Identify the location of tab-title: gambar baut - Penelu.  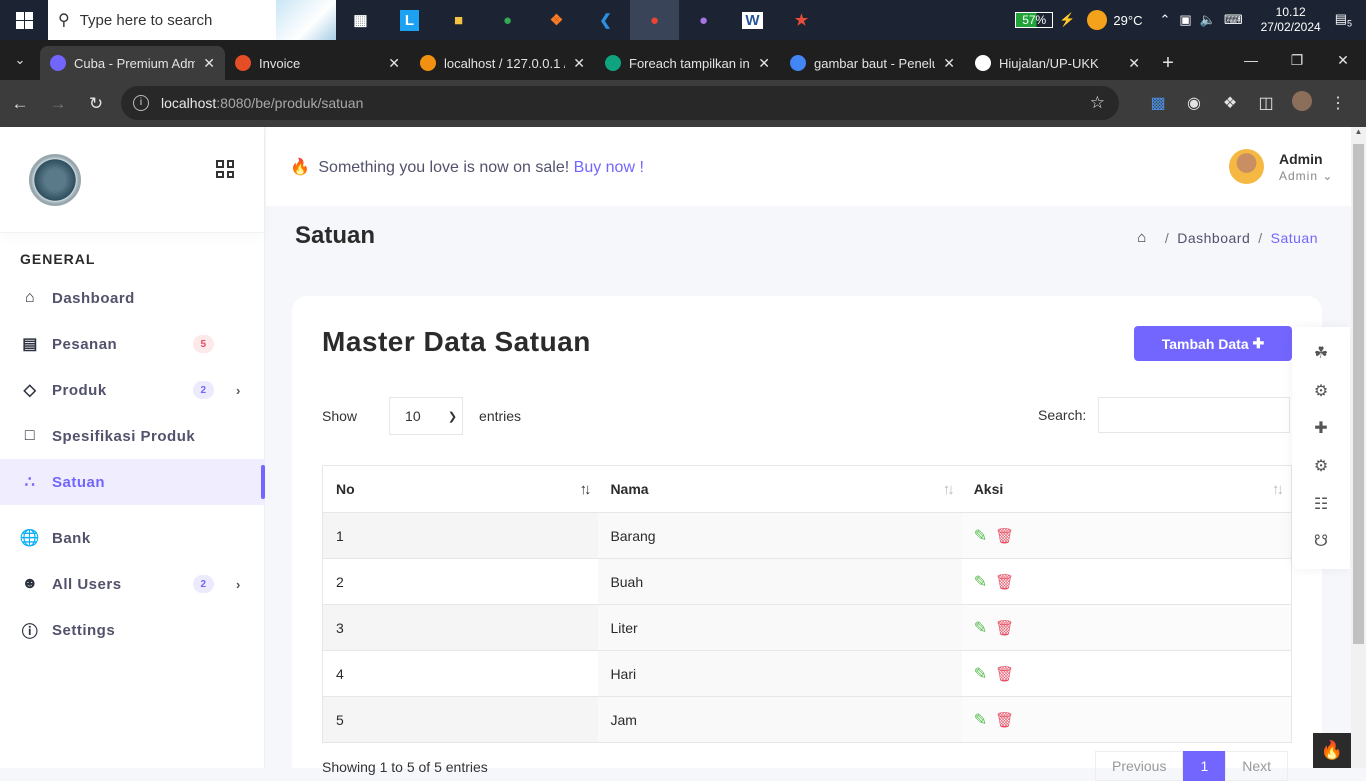
(875, 63).